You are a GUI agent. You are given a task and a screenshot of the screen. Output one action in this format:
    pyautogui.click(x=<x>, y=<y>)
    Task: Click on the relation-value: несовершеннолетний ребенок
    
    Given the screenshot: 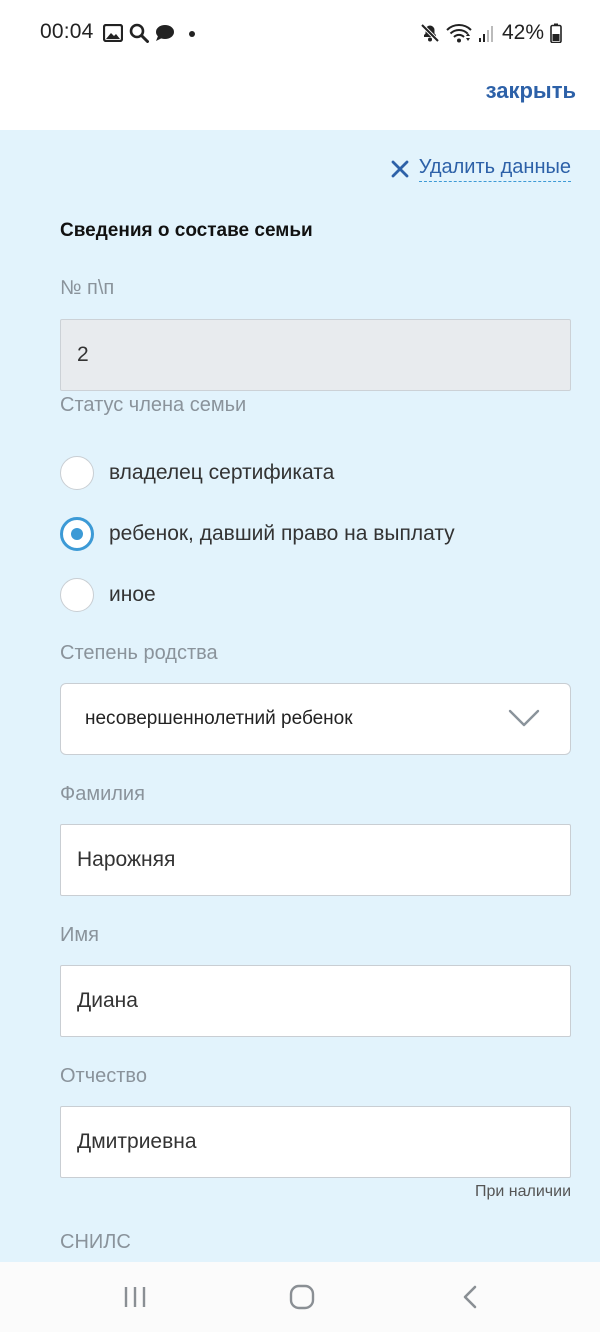 What is the action you would take?
    pyautogui.click(x=219, y=718)
    